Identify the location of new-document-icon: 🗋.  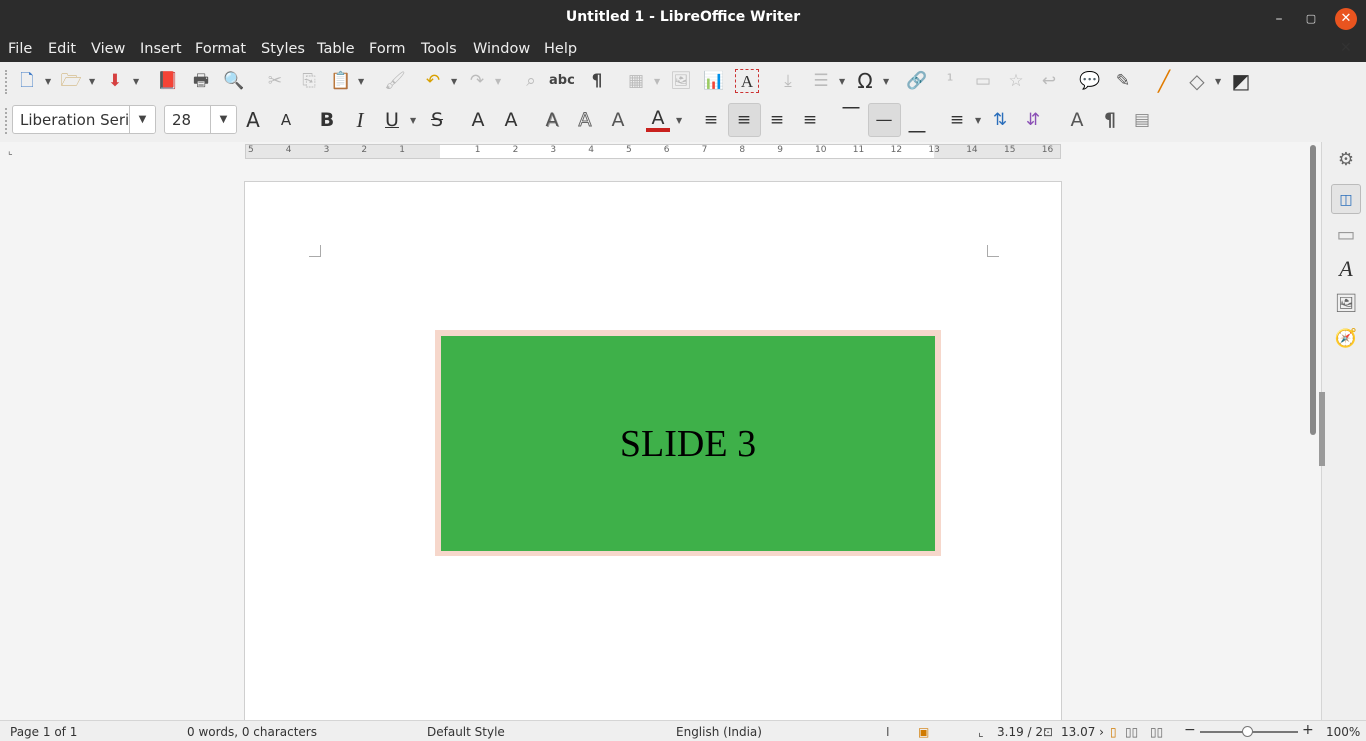
(27, 81).